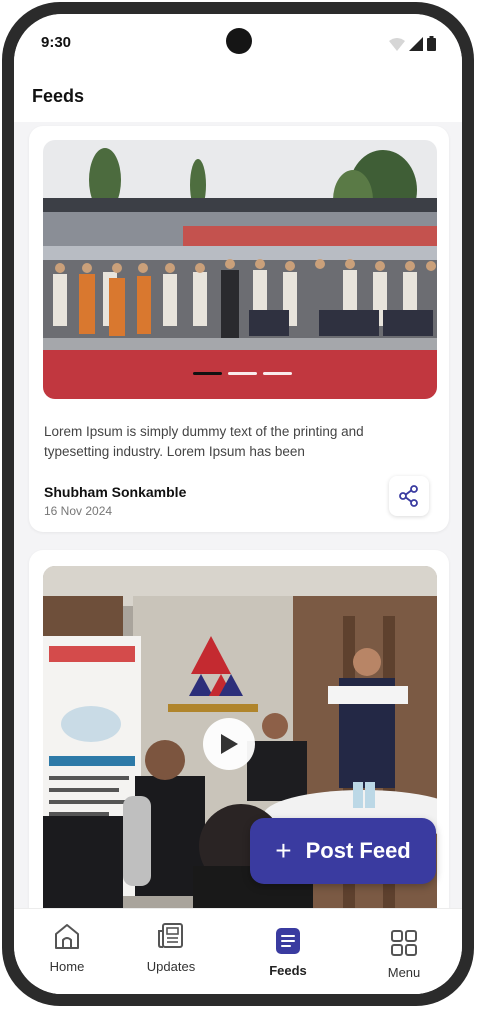  I want to click on nav-item-updates: Updates, so click(171, 947).